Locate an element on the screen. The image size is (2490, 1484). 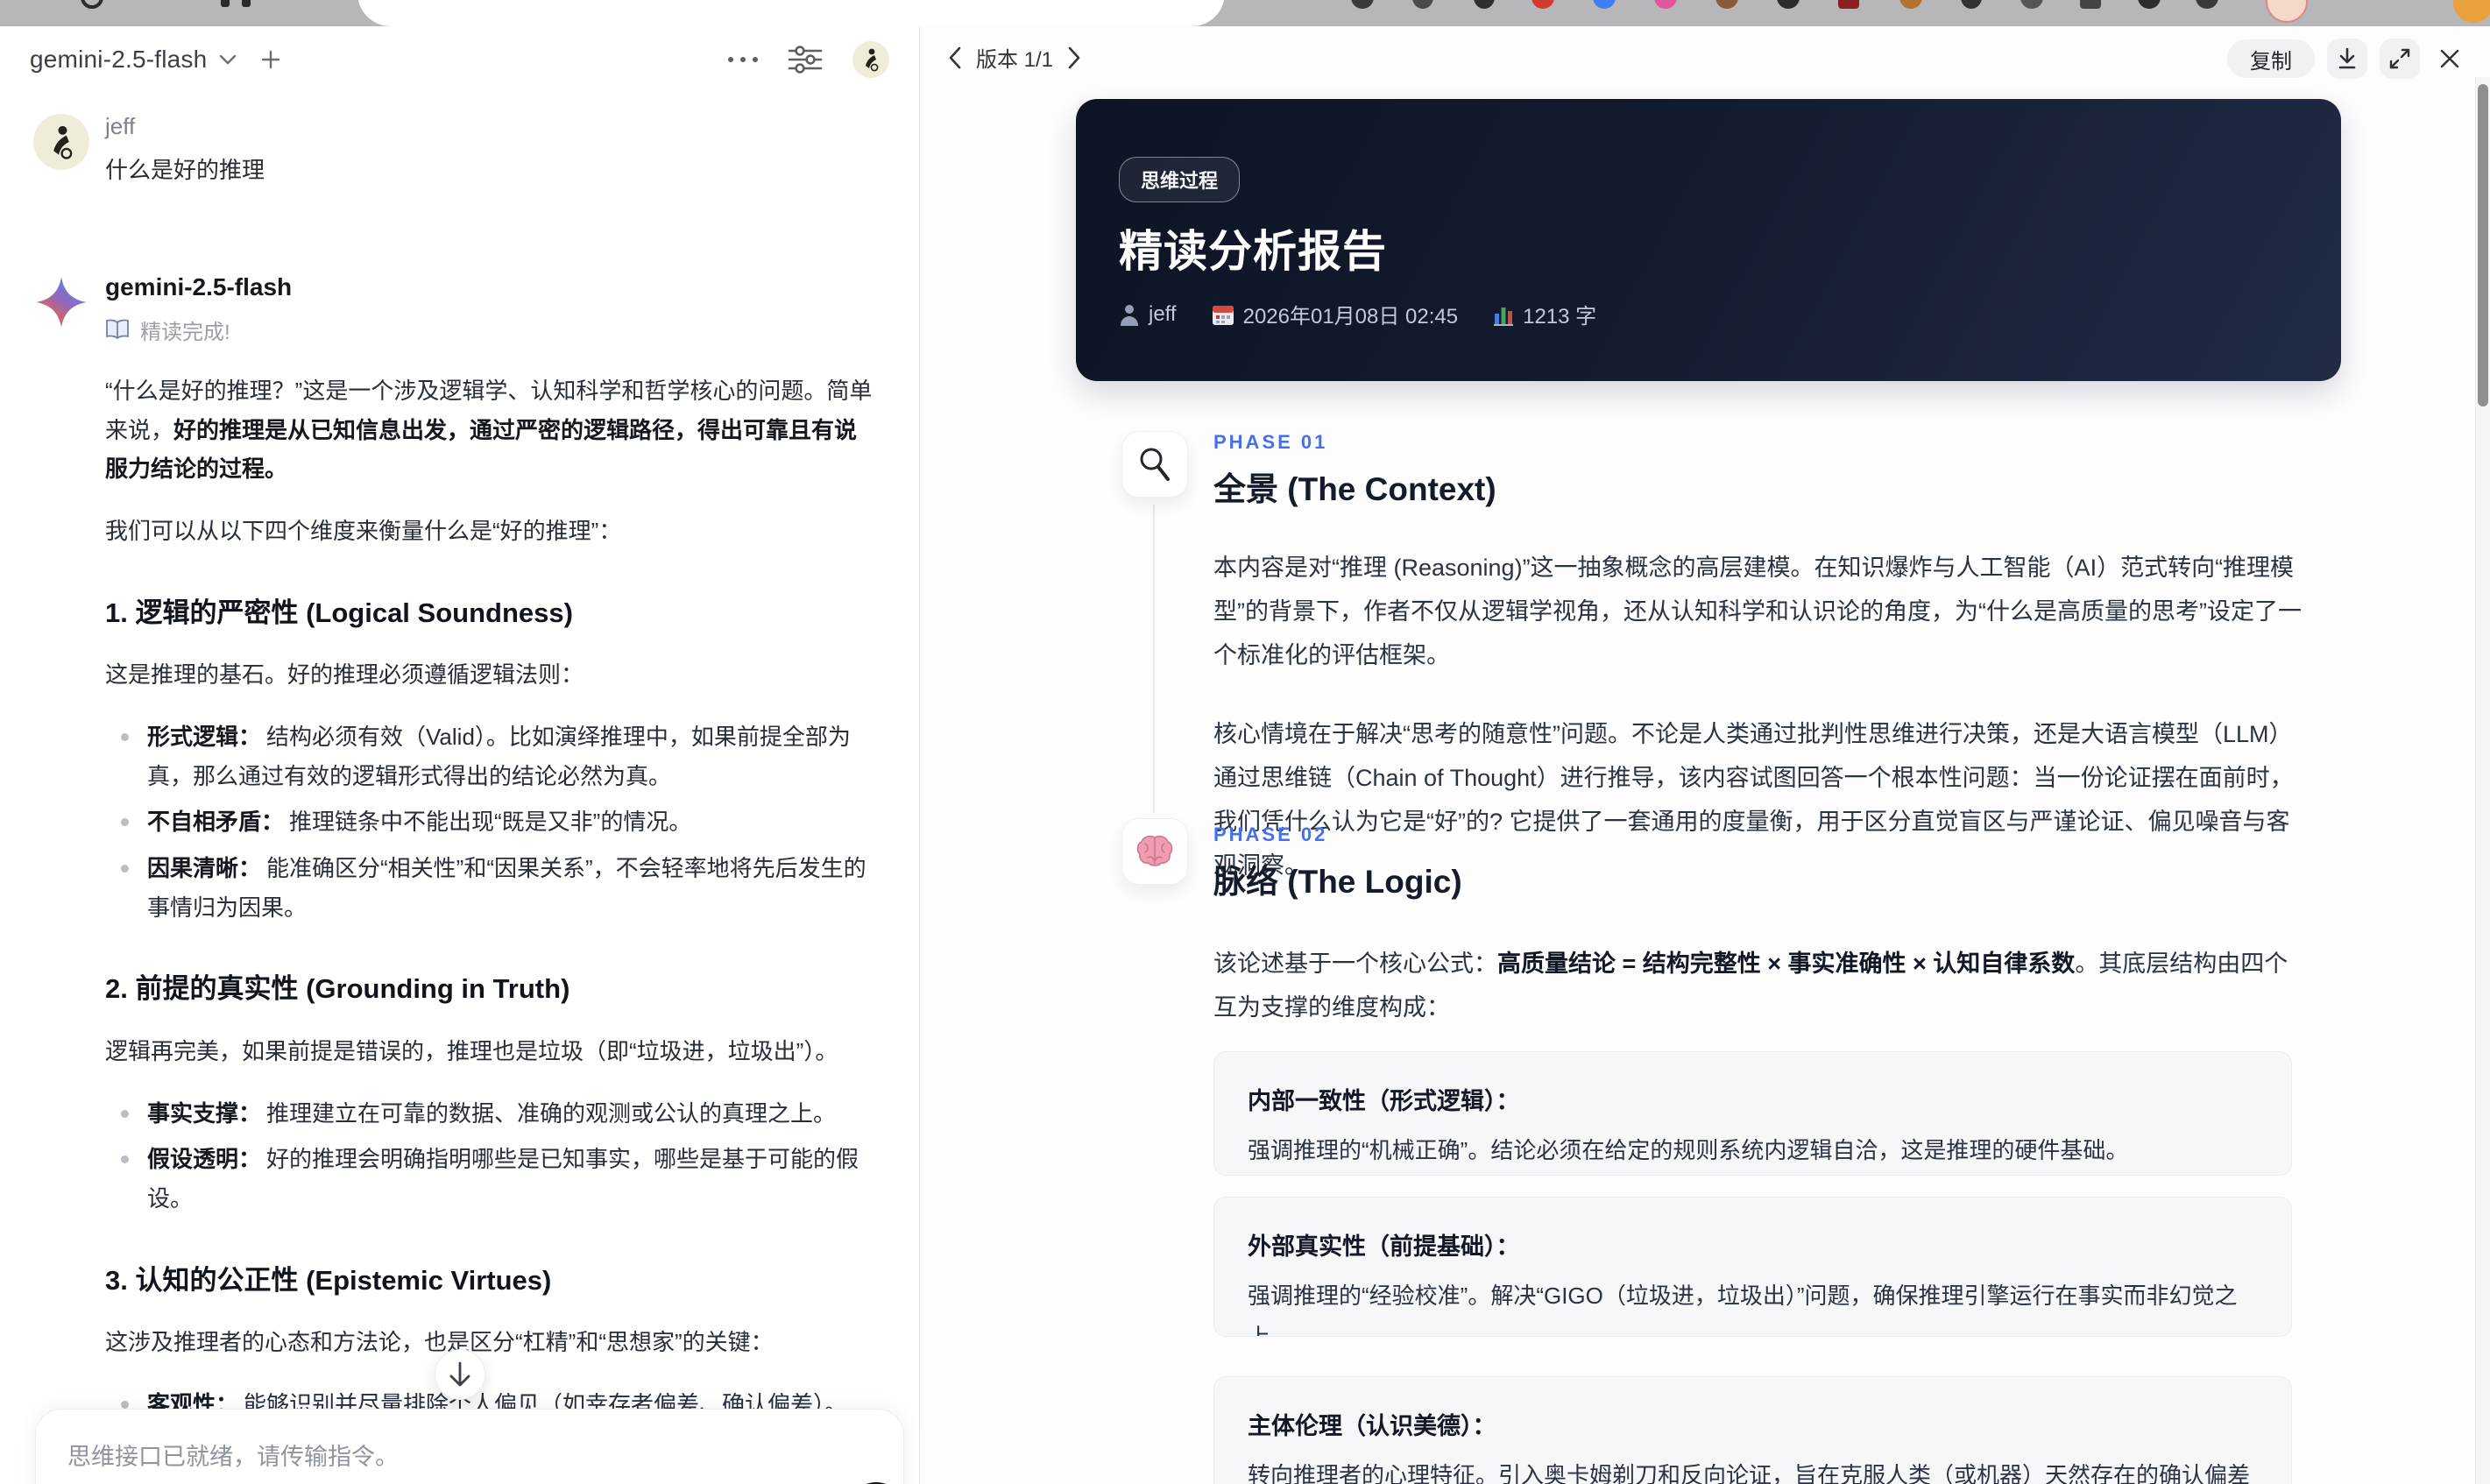
composer-placeholder: 思维接口已就绪，请传输指令。 is located at coordinates (233, 1457).